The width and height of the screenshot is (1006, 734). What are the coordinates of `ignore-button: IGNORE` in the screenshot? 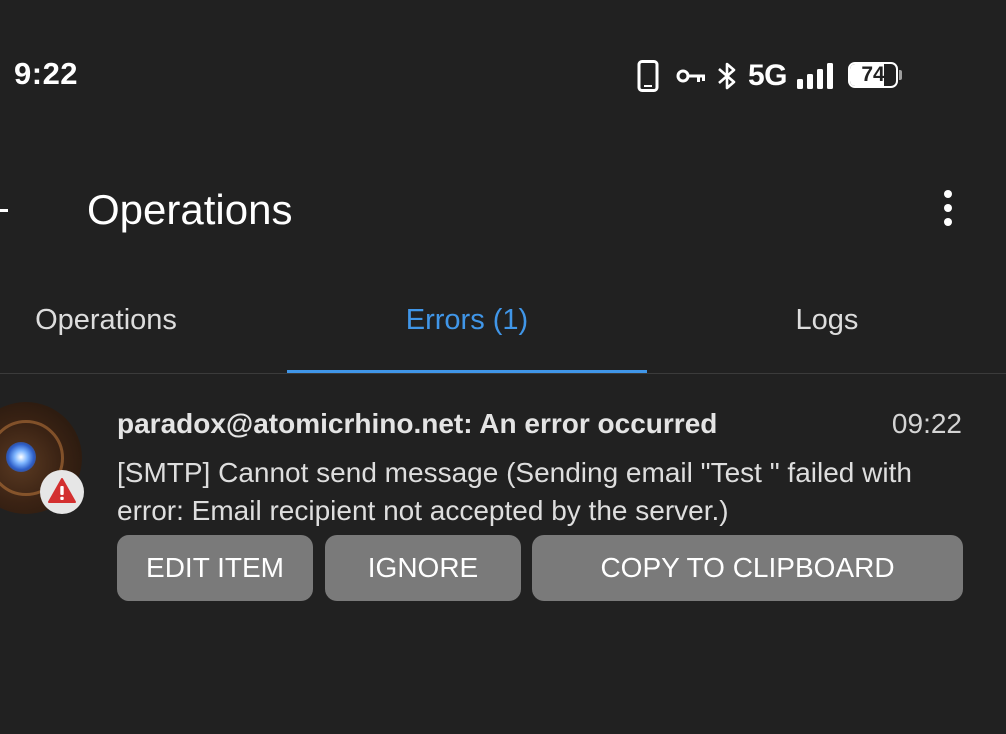 It's located at (423, 568).